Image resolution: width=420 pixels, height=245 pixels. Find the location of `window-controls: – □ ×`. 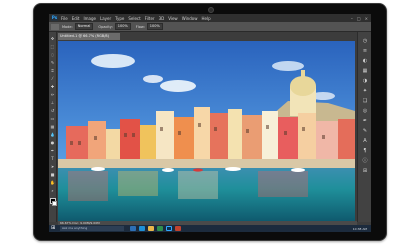

window-controls: – □ × is located at coordinates (359, 18).